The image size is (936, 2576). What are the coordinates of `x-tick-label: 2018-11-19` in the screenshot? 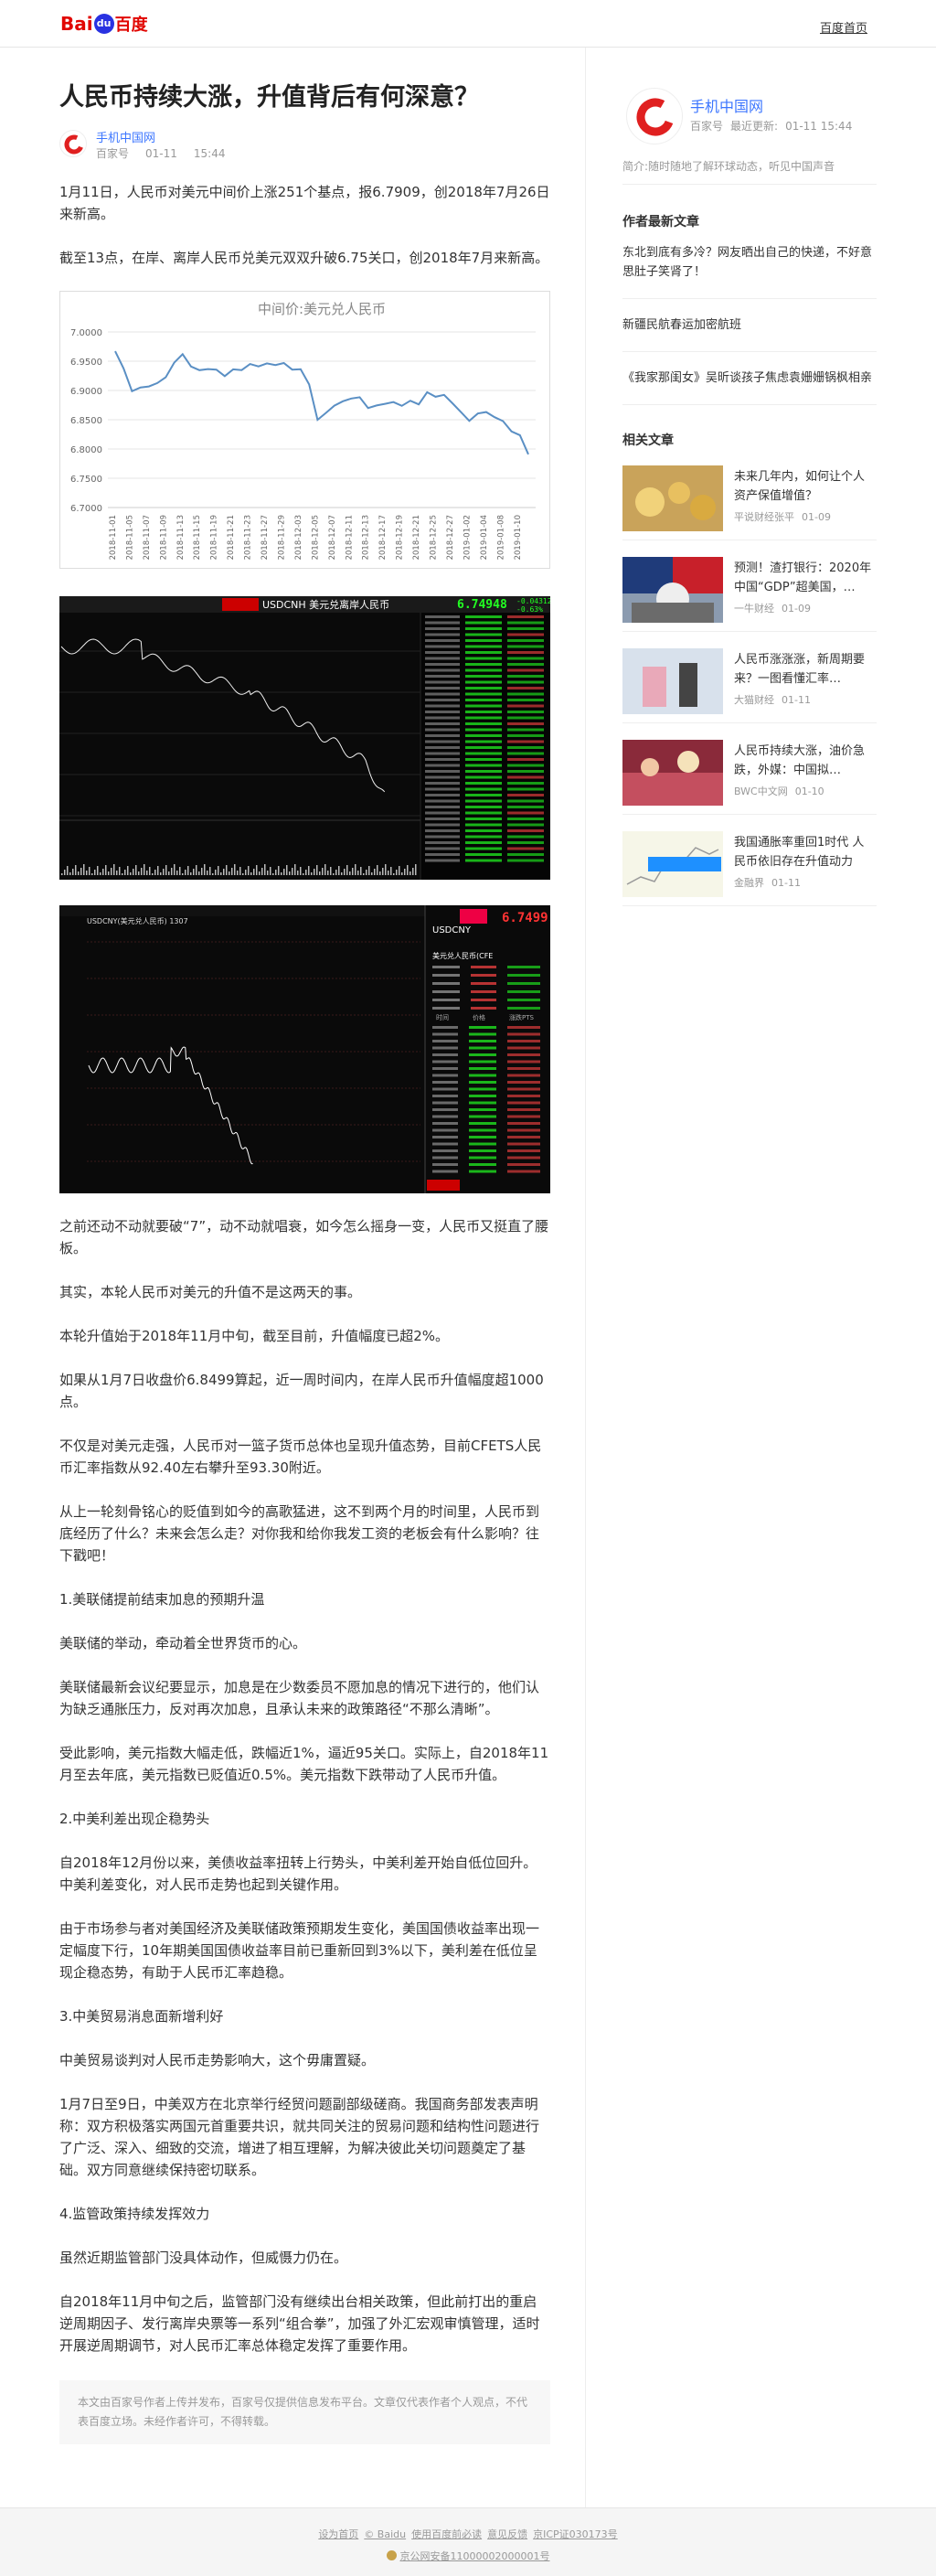 It's located at (215, 537).